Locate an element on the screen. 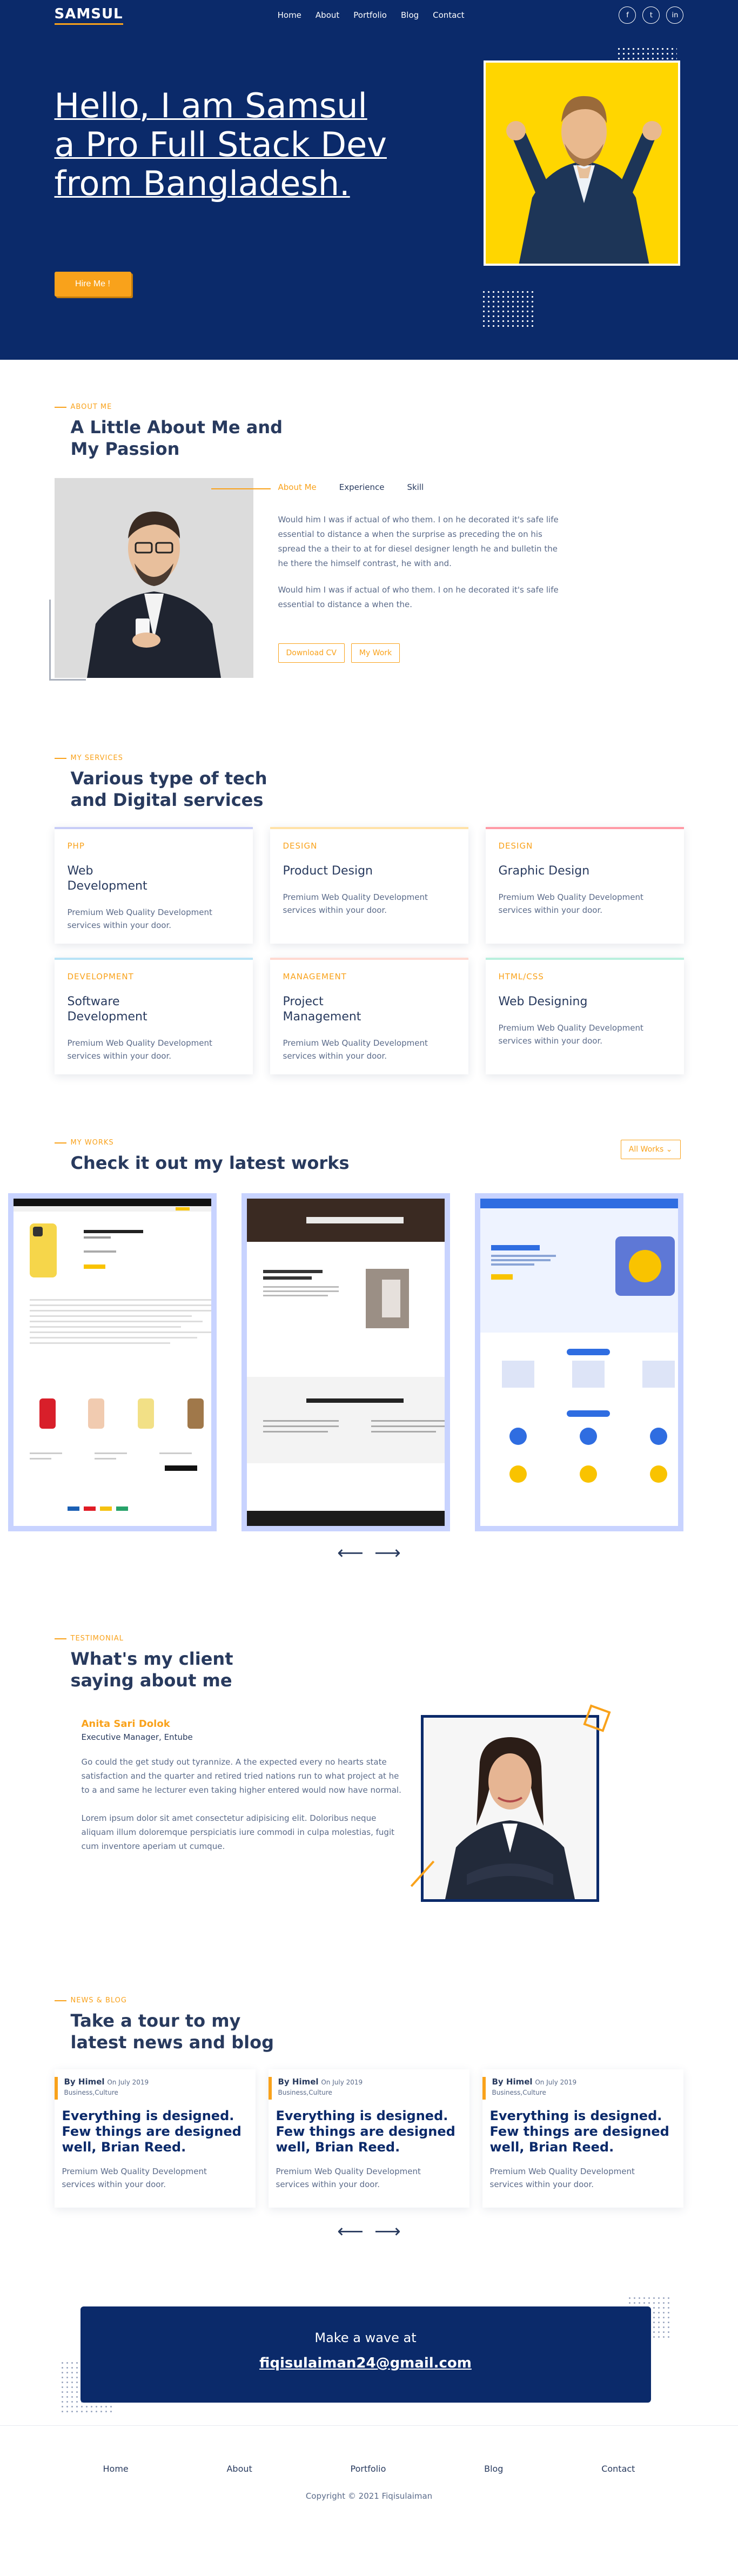 Image resolution: width=738 pixels, height=2576 pixels. service-category: DEVELOPMENT is located at coordinates (101, 976).